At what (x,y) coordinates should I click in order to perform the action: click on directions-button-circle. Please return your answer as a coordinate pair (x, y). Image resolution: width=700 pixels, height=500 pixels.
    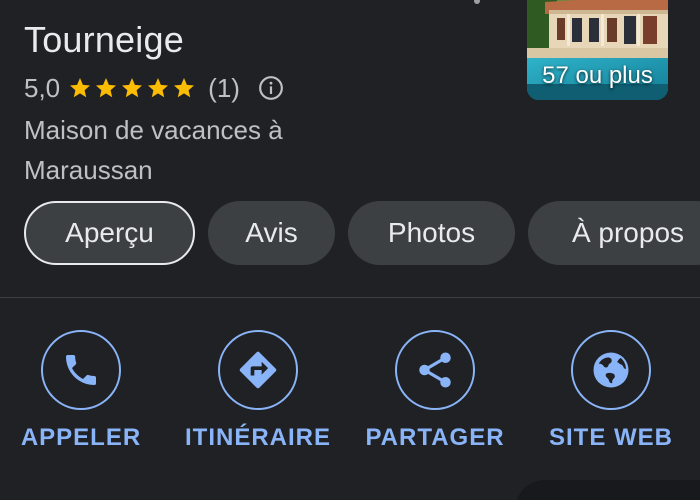
    Looking at the image, I should click on (258, 370).